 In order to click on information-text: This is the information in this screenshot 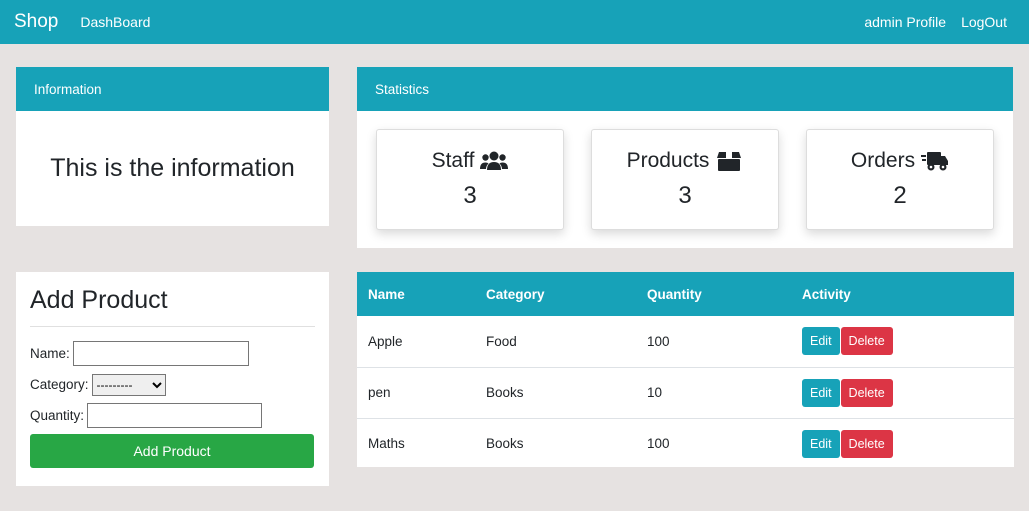, I will do `click(172, 168)`.